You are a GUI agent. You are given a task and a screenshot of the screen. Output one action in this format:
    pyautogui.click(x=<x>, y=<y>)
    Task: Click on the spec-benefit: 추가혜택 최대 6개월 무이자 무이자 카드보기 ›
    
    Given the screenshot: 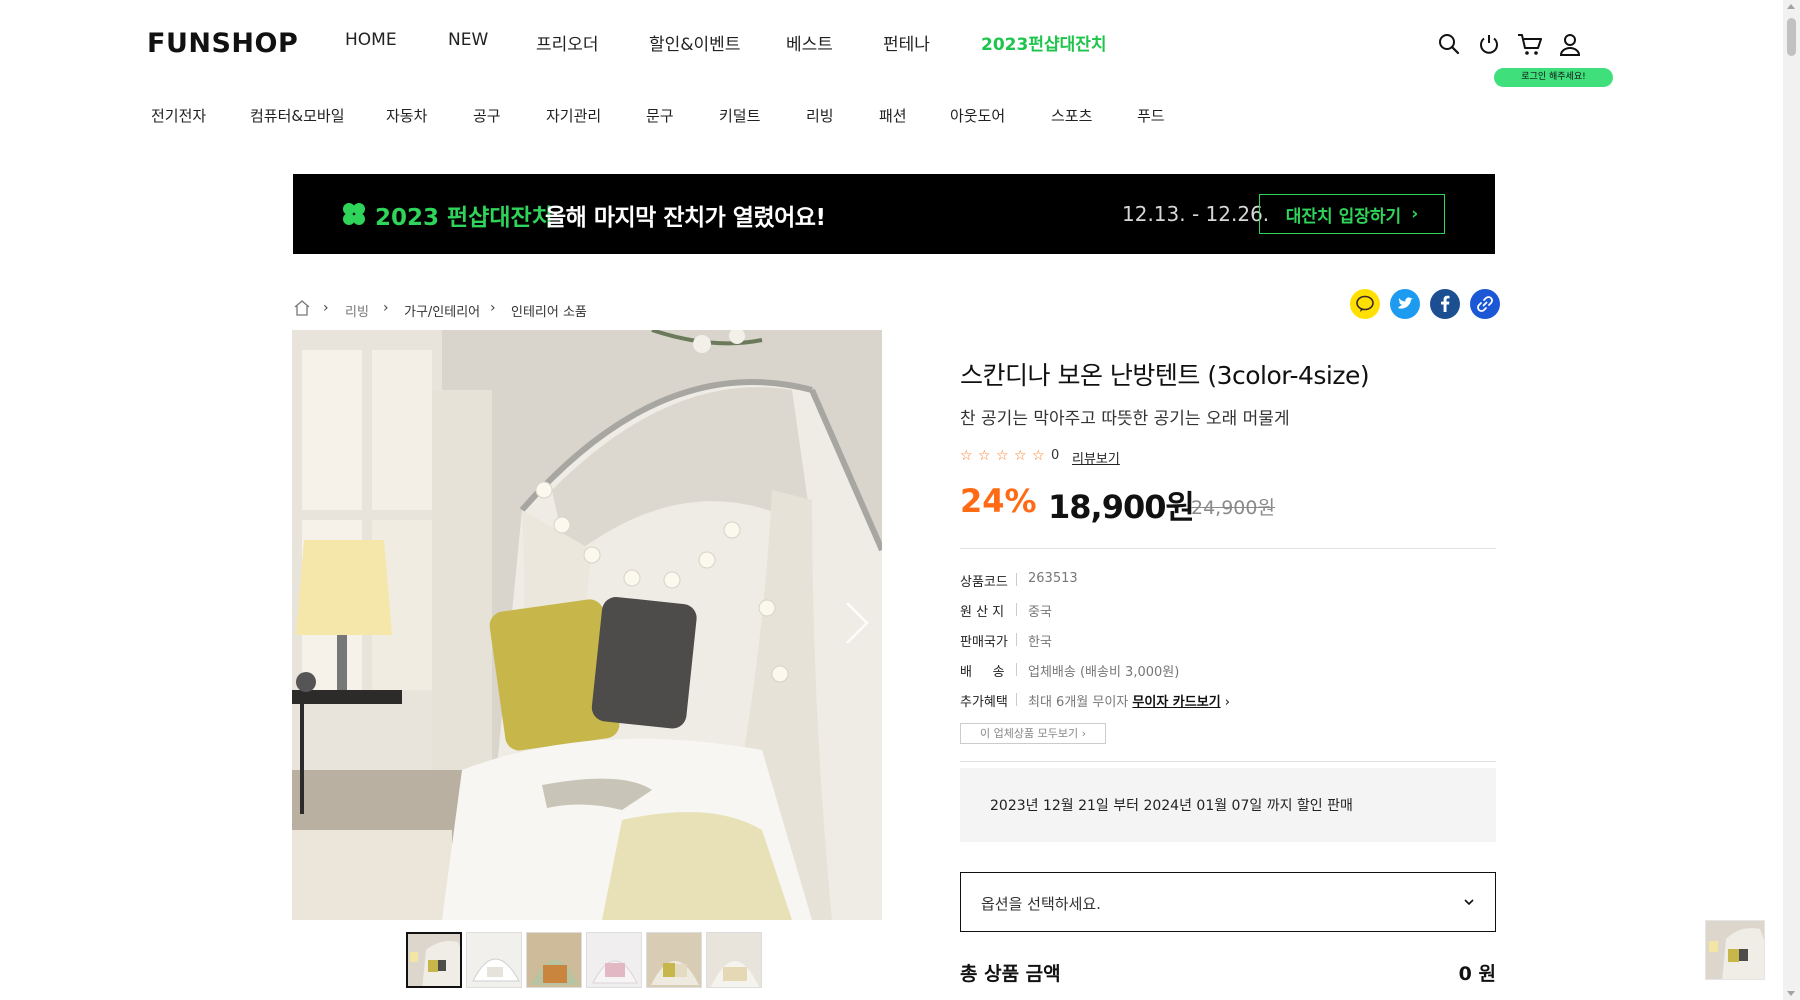 What is the action you would take?
    pyautogui.click(x=1228, y=700)
    